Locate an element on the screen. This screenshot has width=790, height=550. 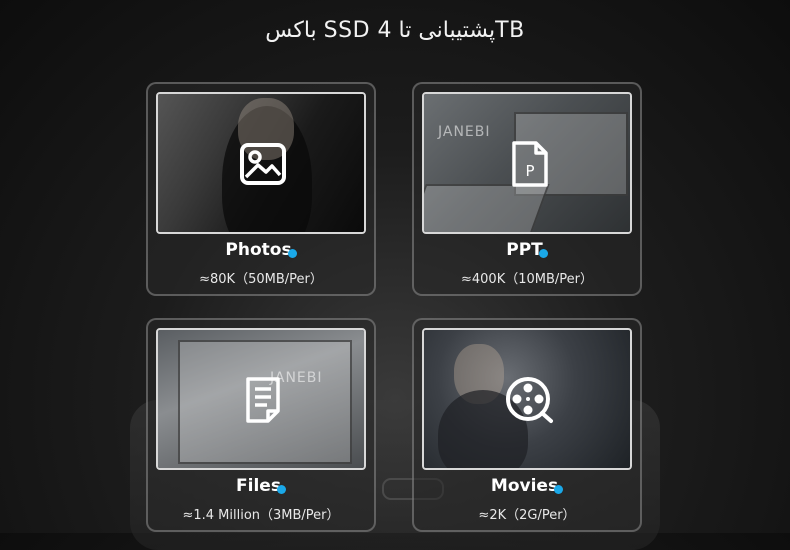
document-icon is located at coordinates (263, 400).